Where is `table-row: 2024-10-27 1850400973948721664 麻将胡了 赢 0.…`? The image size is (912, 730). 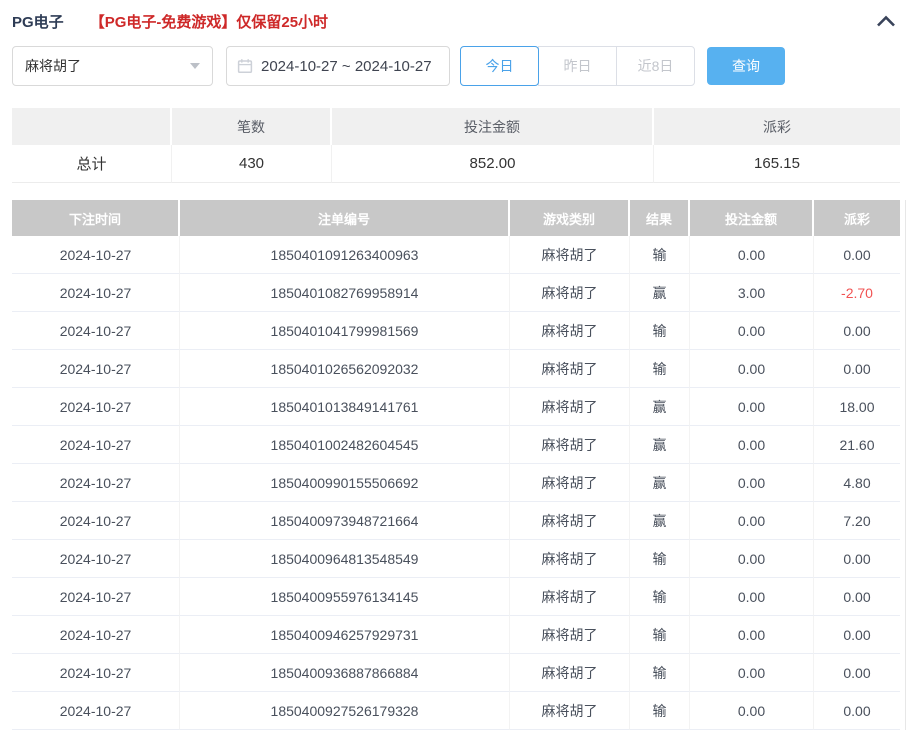 table-row: 2024-10-27 1850400973948721664 麻将胡了 赢 0.… is located at coordinates (456, 521).